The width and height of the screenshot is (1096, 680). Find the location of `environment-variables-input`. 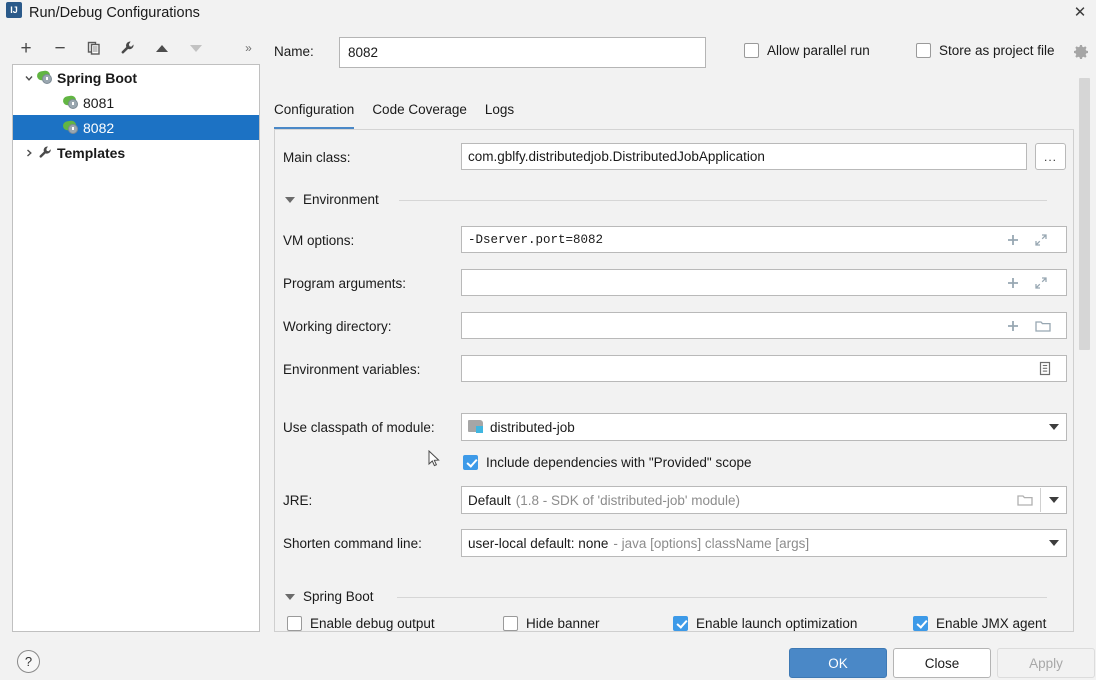

environment-variables-input is located at coordinates (764, 368).